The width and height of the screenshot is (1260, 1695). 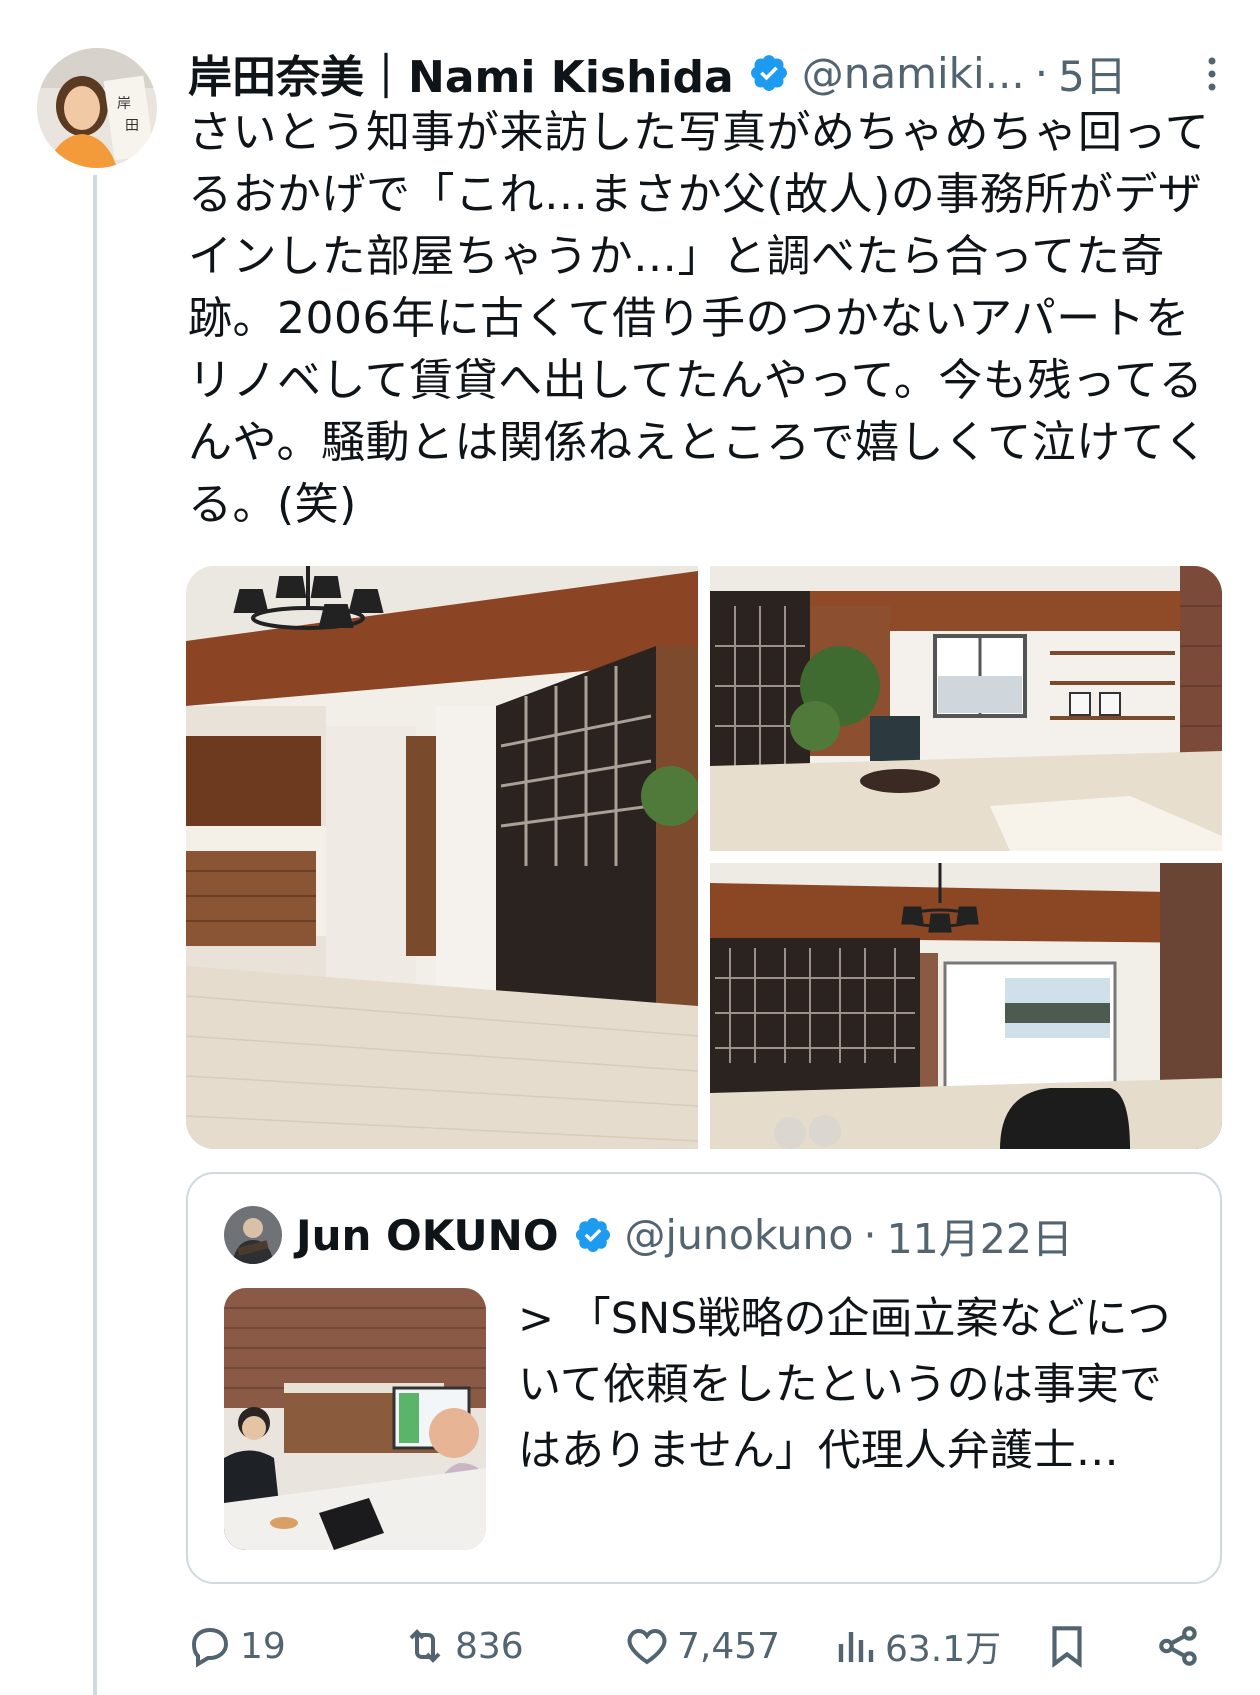 What do you see at coordinates (95, 935) in the screenshot?
I see `thread-line` at bounding box center [95, 935].